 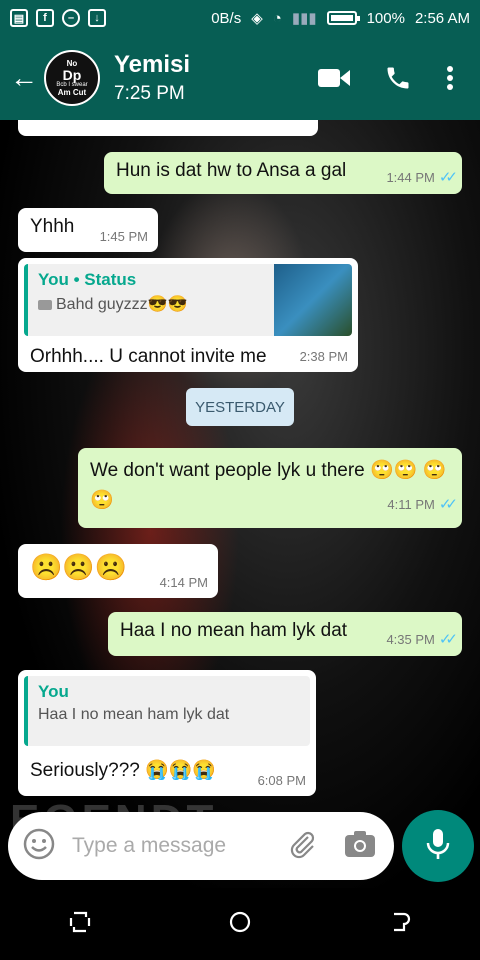 What do you see at coordinates (53, 691) in the screenshot?
I see `quote-author: You` at bounding box center [53, 691].